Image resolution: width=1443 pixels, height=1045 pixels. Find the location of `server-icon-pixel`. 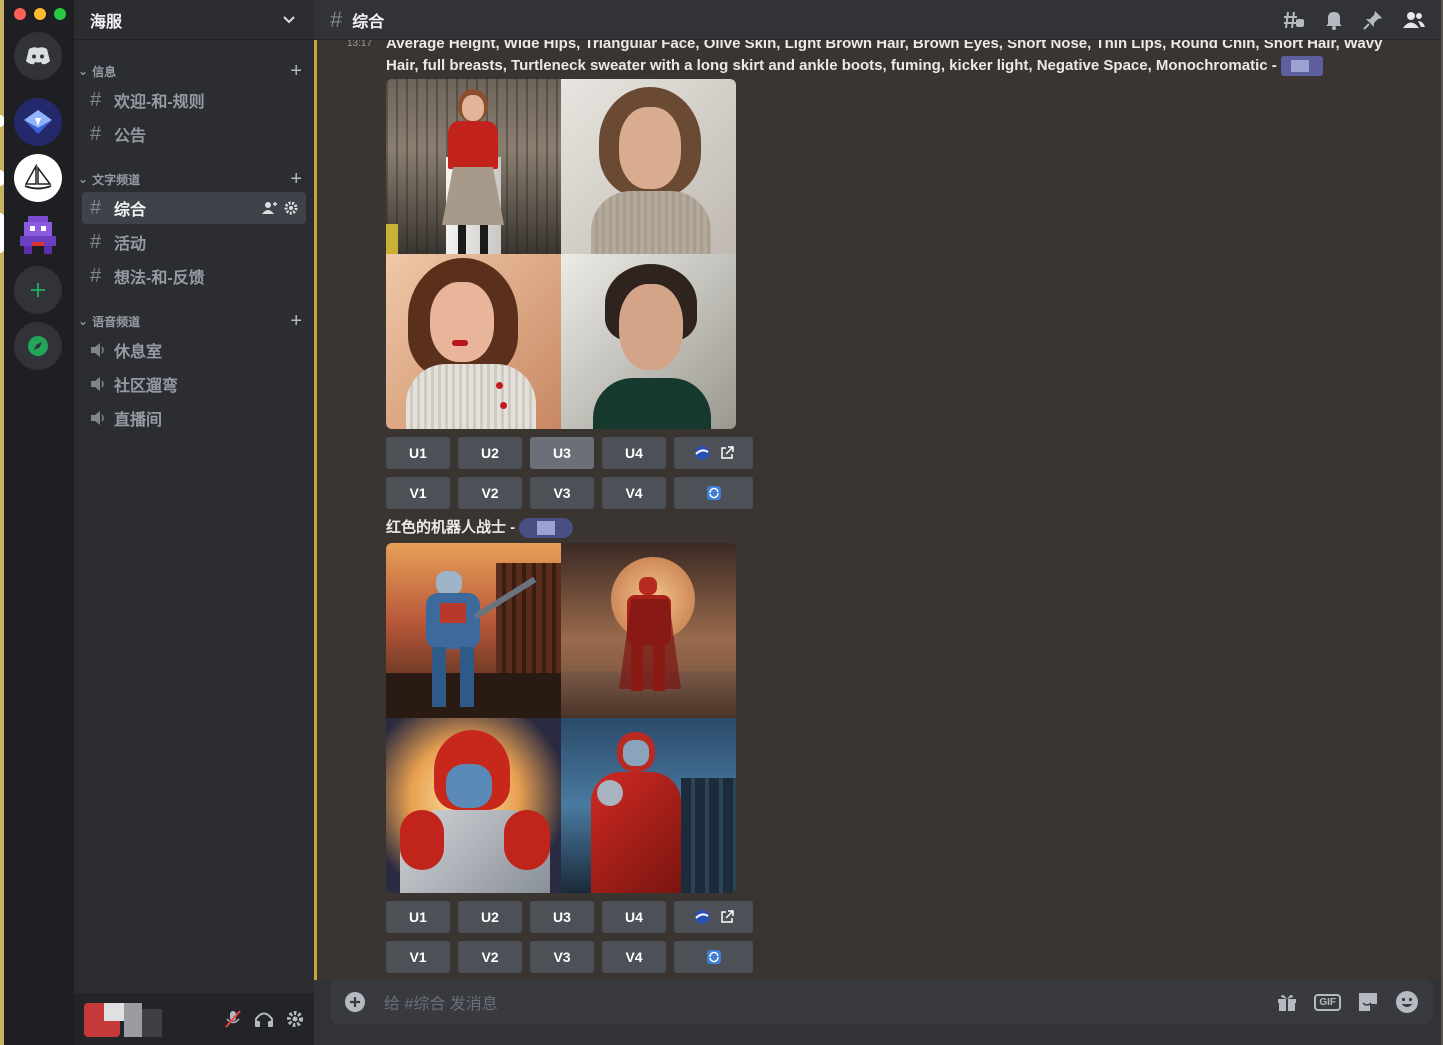

server-icon-pixel is located at coordinates (38, 234).